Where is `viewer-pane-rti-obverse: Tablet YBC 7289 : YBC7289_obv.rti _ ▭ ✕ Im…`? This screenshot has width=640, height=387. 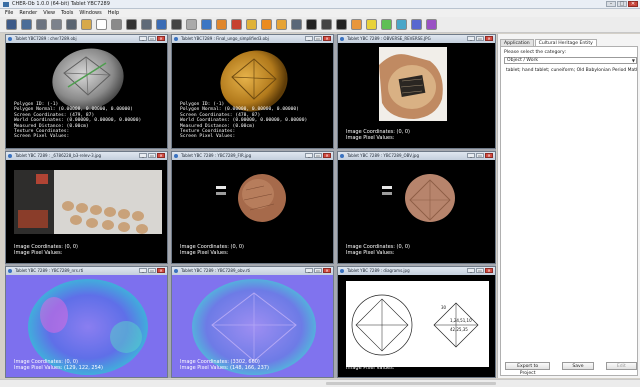 viewer-pane-rti-obverse: Tablet YBC 7289 : YBC7289_obv.rti _ ▭ ✕ Im… is located at coordinates (252, 322).